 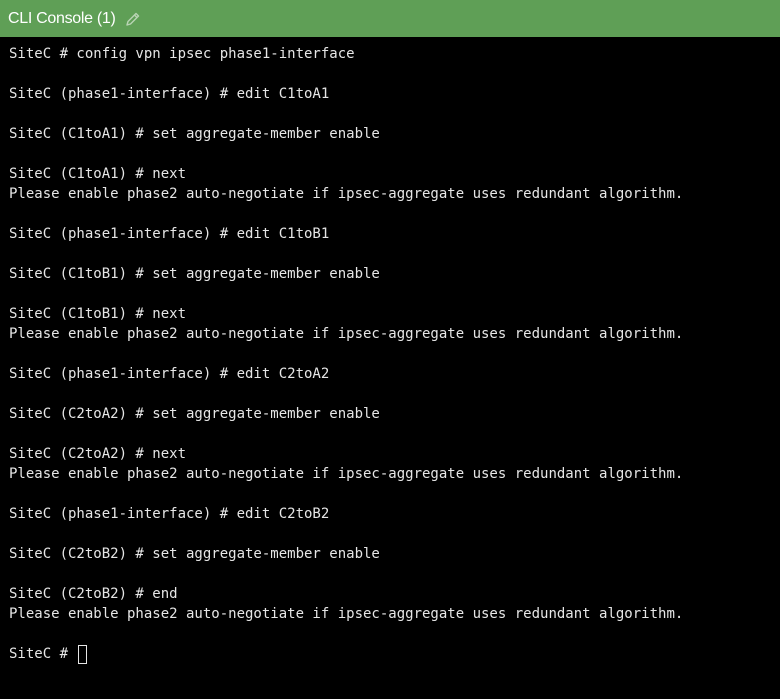 I want to click on window-title: CLI Console (1), so click(x=62, y=18).